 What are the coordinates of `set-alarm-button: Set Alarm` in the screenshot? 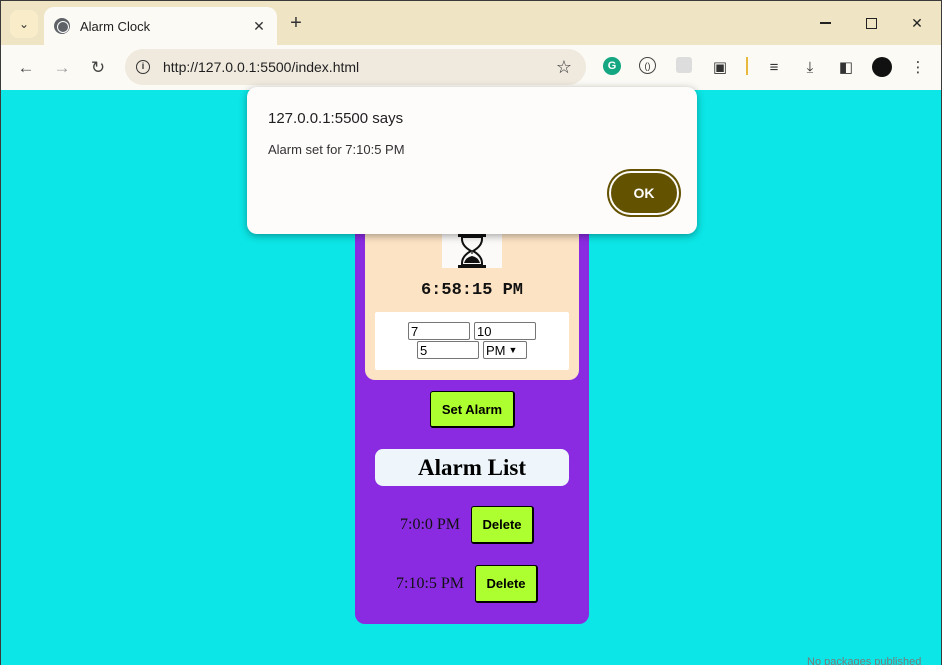 It's located at (472, 409).